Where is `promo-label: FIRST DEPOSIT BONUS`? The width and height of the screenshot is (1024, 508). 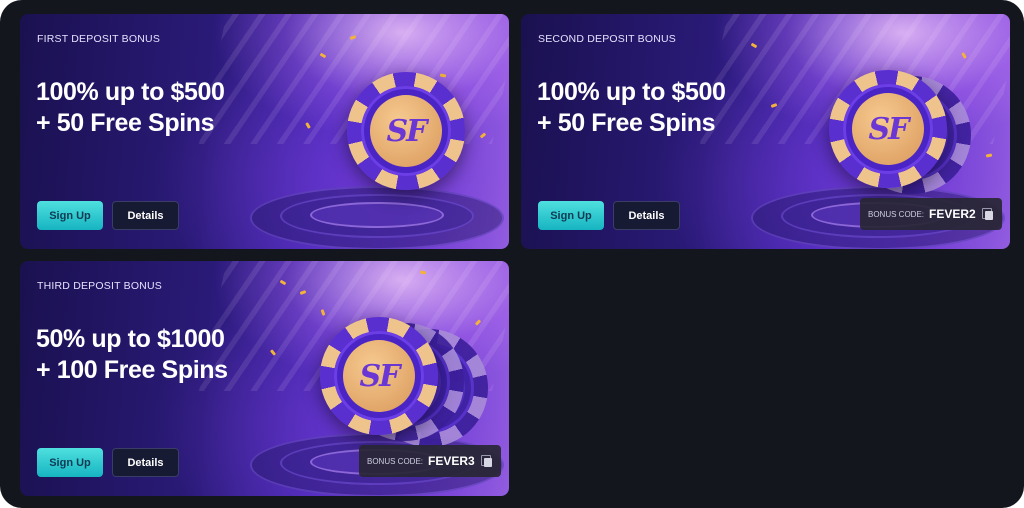 promo-label: FIRST DEPOSIT BONUS is located at coordinates (99, 39).